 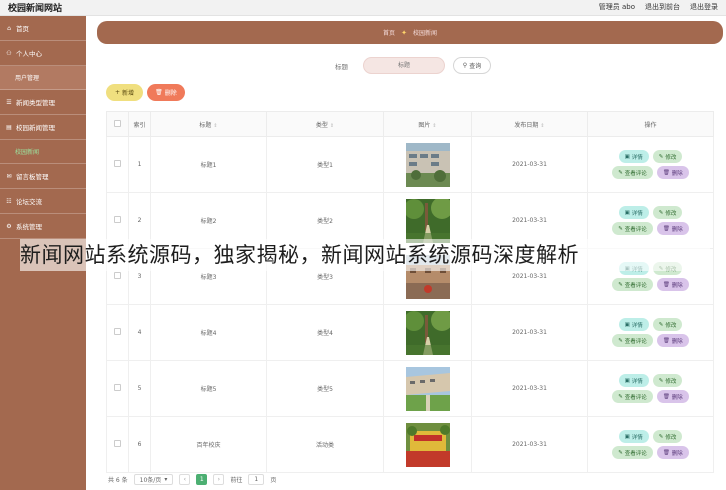 What do you see at coordinates (43, 102) in the screenshot?
I see `sidebar-item-news-types: ☰ 新闻类型管理` at bounding box center [43, 102].